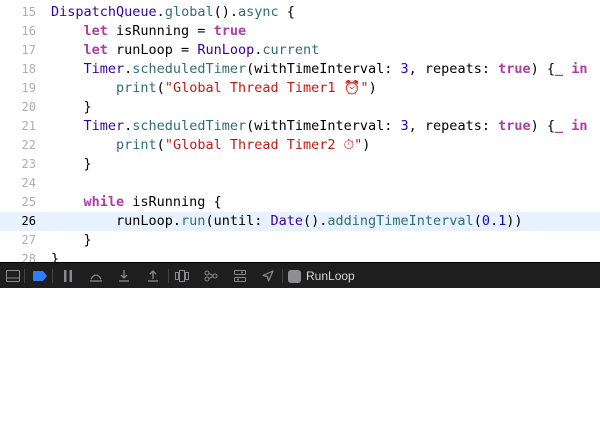 This screenshot has width=600, height=428. I want to click on line-number: 22, so click(28, 145).